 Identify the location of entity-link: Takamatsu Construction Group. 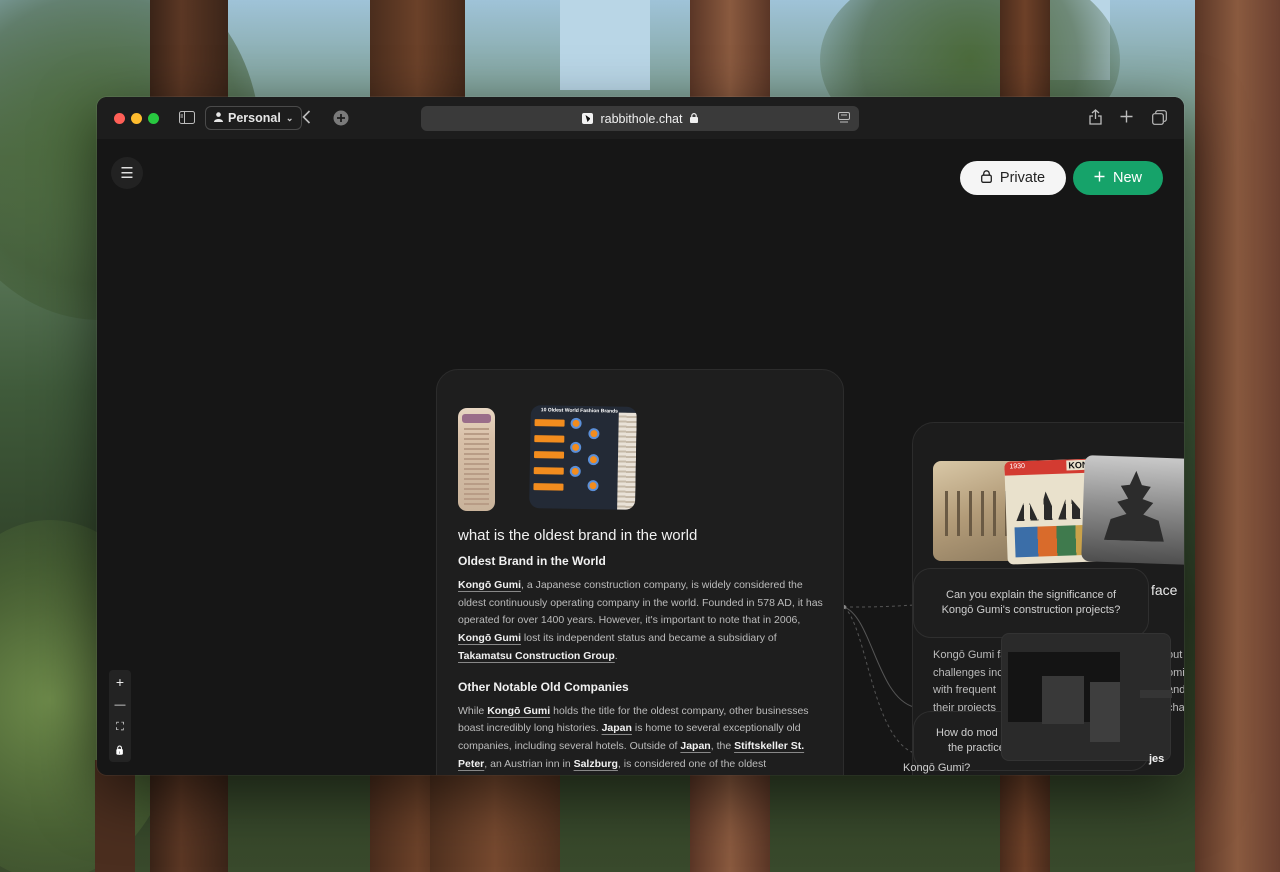
(536, 656).